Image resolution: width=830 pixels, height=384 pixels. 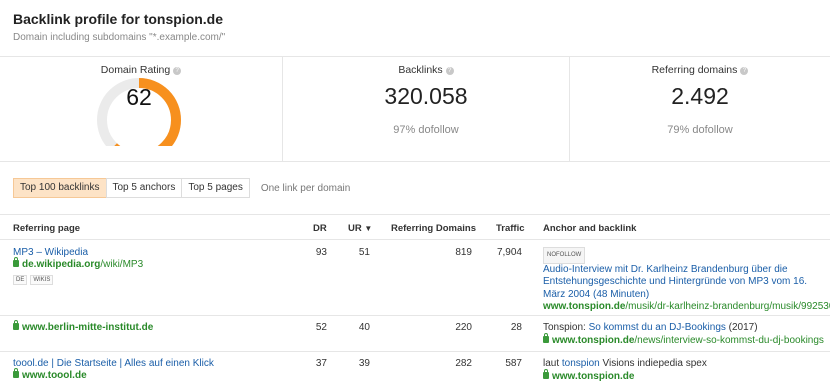 What do you see at coordinates (20, 280) in the screenshot?
I see `language-tag: DE` at bounding box center [20, 280].